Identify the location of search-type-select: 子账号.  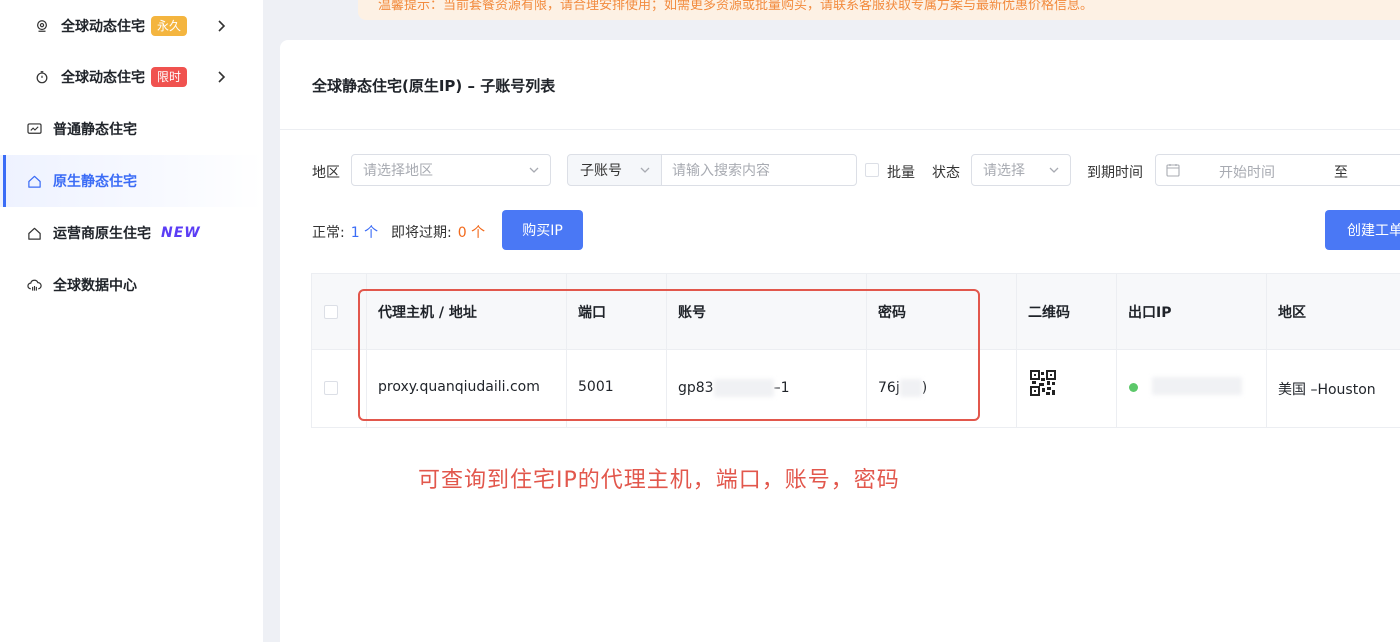
(614, 170).